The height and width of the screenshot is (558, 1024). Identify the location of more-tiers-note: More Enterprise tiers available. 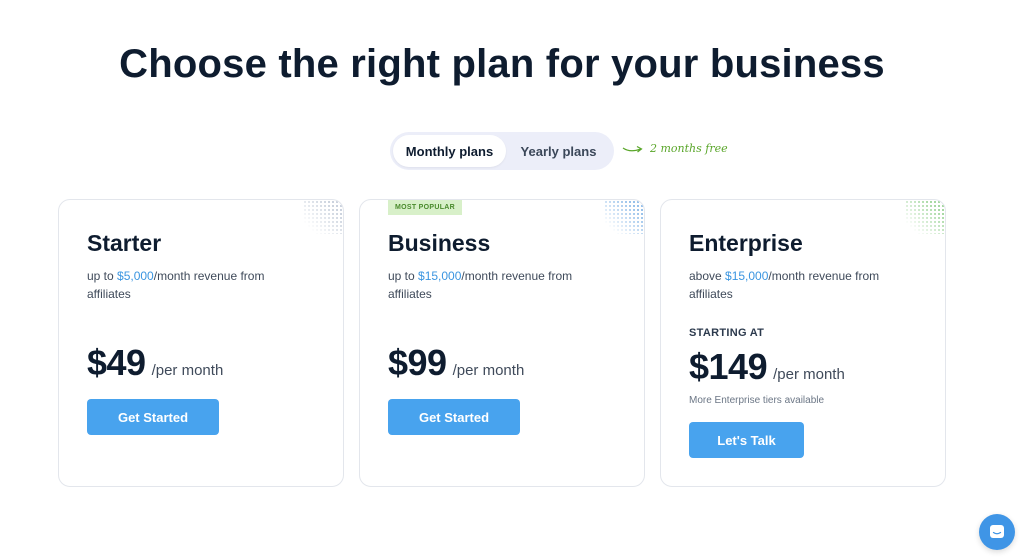
(757, 400).